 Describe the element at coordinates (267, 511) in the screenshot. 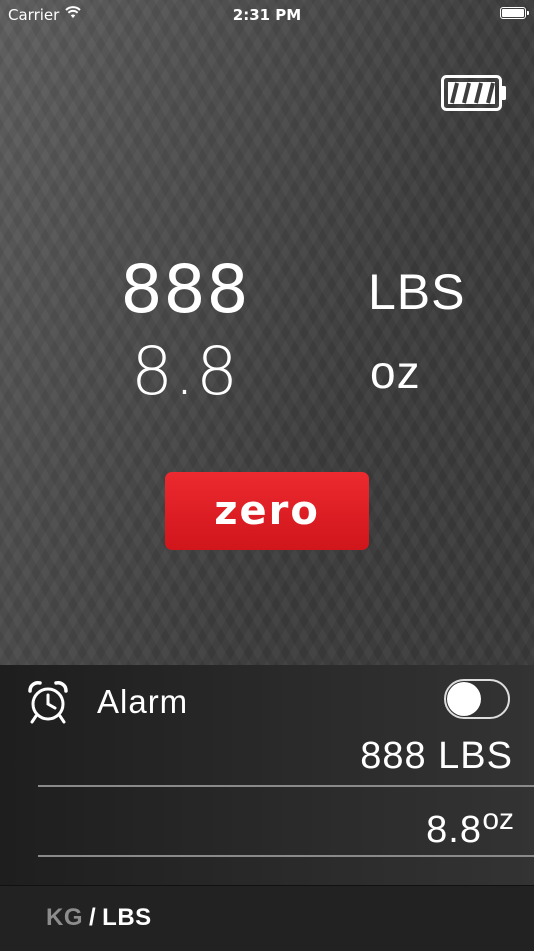

I see `zero-button: zero` at that location.